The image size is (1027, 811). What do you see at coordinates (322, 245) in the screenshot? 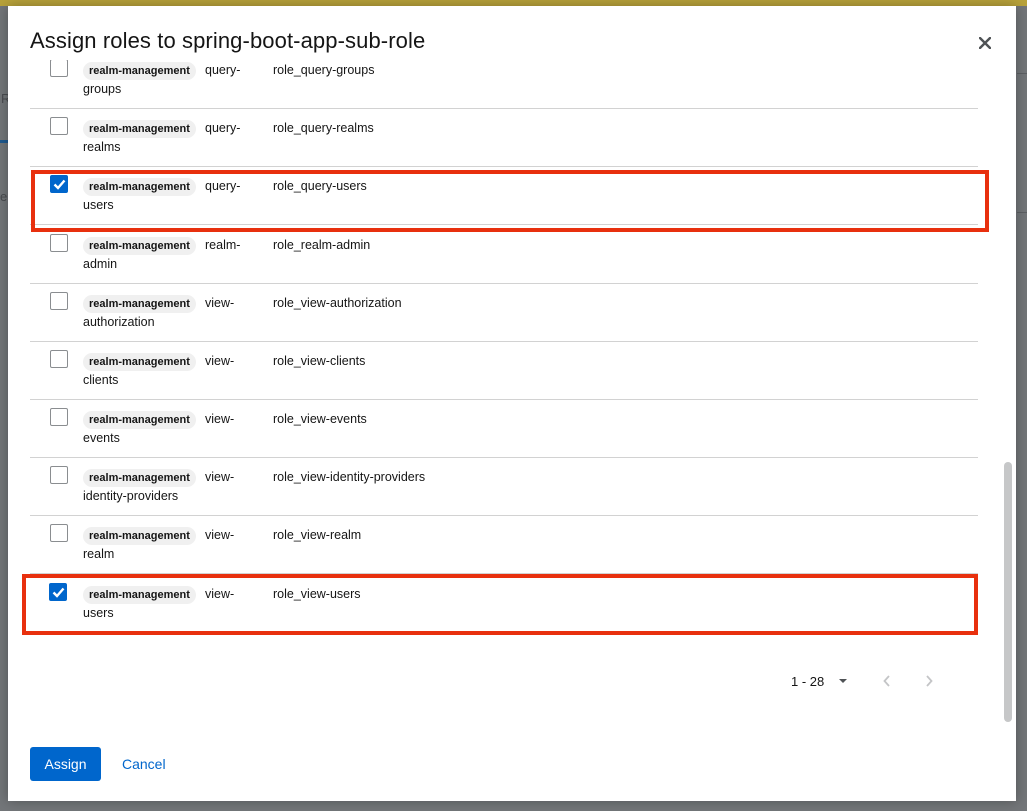
I see `role-description: role_realm-admin` at bounding box center [322, 245].